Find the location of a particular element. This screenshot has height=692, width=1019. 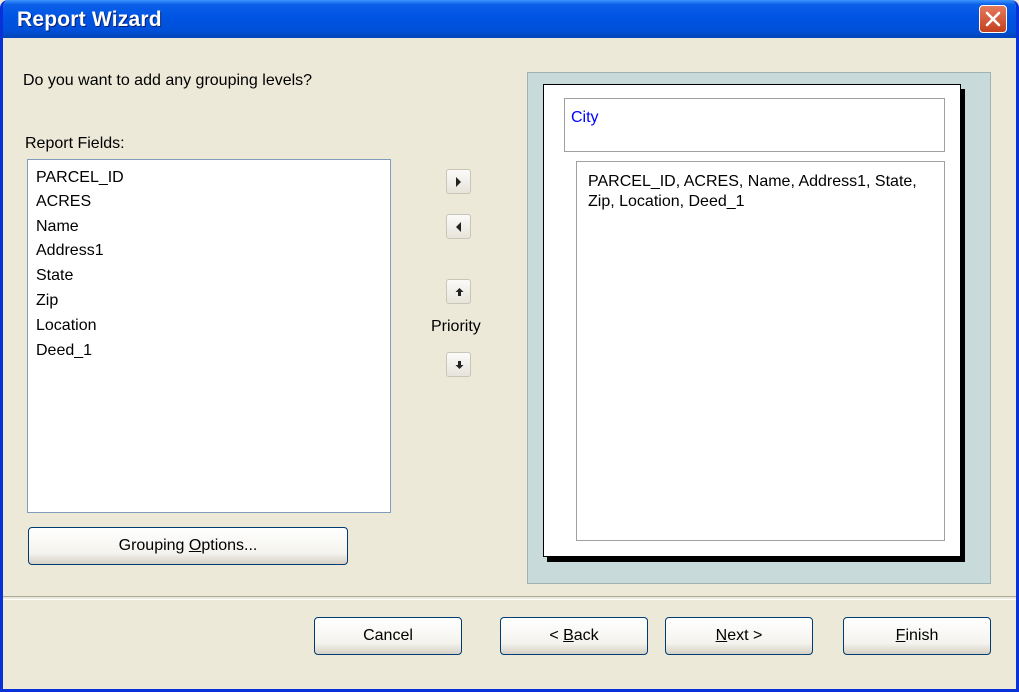

grouping-options-mnemonic: O is located at coordinates (195, 545).